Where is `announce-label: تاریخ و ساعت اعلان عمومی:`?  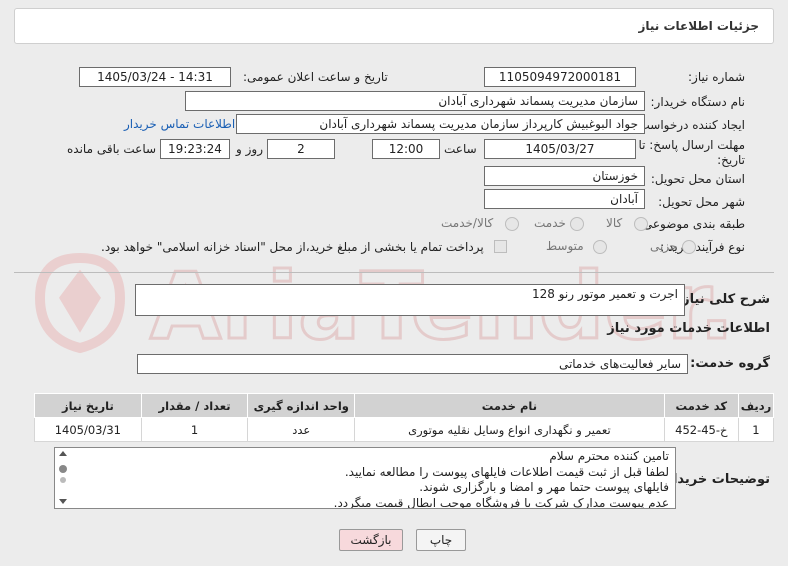
announce-label: تاریخ و ساعت اعلان عمومی: is located at coordinates (315, 77).